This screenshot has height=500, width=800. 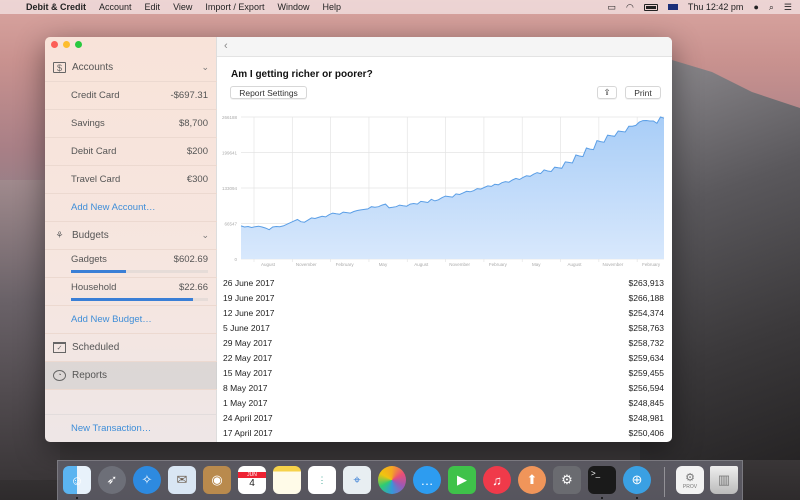 I want to click on contacts-icon: ◉, so click(x=217, y=480).